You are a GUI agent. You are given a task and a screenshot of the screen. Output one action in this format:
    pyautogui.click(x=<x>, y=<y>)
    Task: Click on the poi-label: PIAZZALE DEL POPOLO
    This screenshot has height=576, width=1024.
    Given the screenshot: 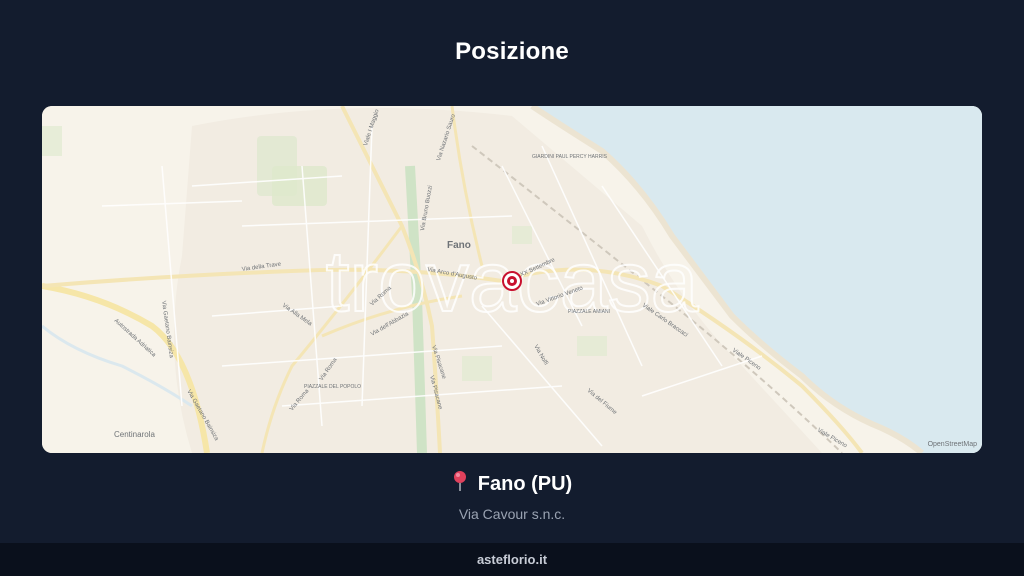 What is the action you would take?
    pyautogui.click(x=332, y=387)
    